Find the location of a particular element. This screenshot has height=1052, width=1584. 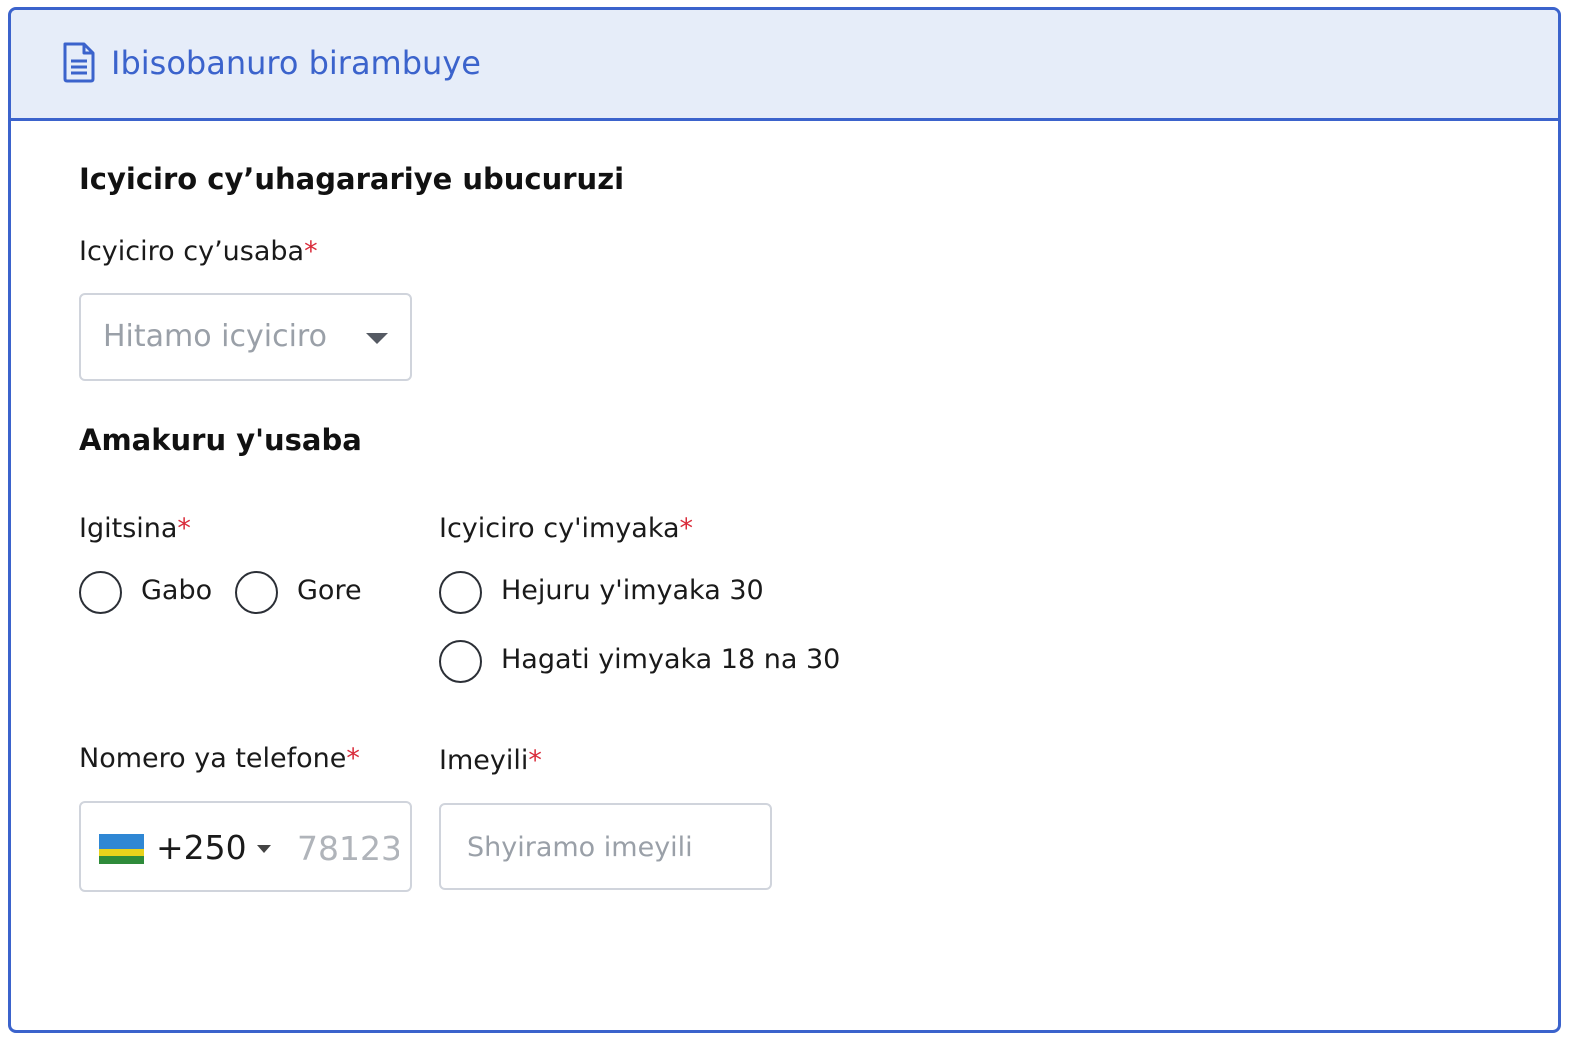

section-title-business-category: Icyiciro cy’uhagarariye ubucuruzi is located at coordinates (352, 179).